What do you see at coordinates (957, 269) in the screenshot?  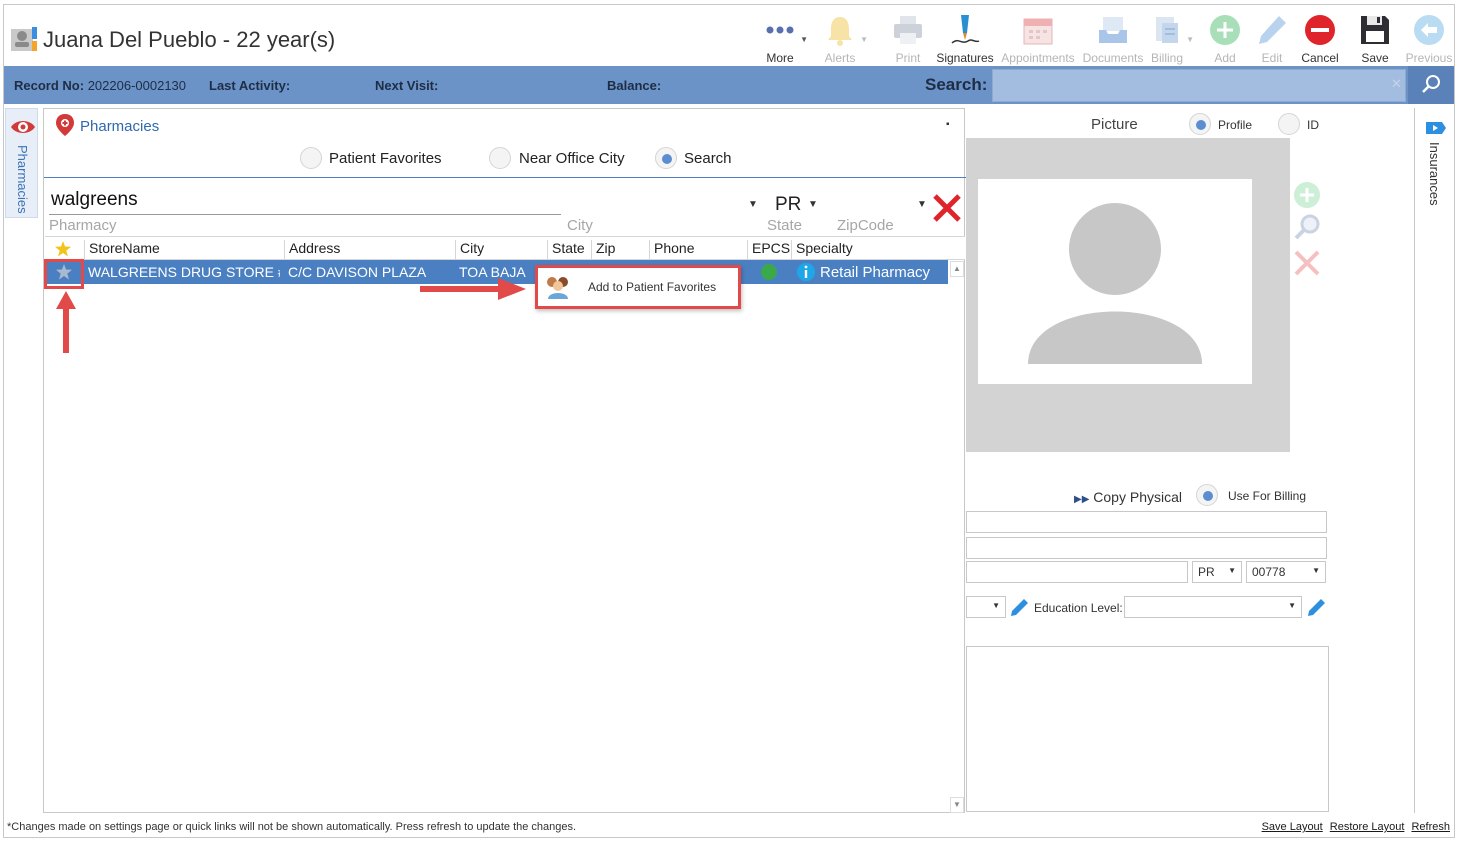 I see `grid-scroll-up-icon: ▲` at bounding box center [957, 269].